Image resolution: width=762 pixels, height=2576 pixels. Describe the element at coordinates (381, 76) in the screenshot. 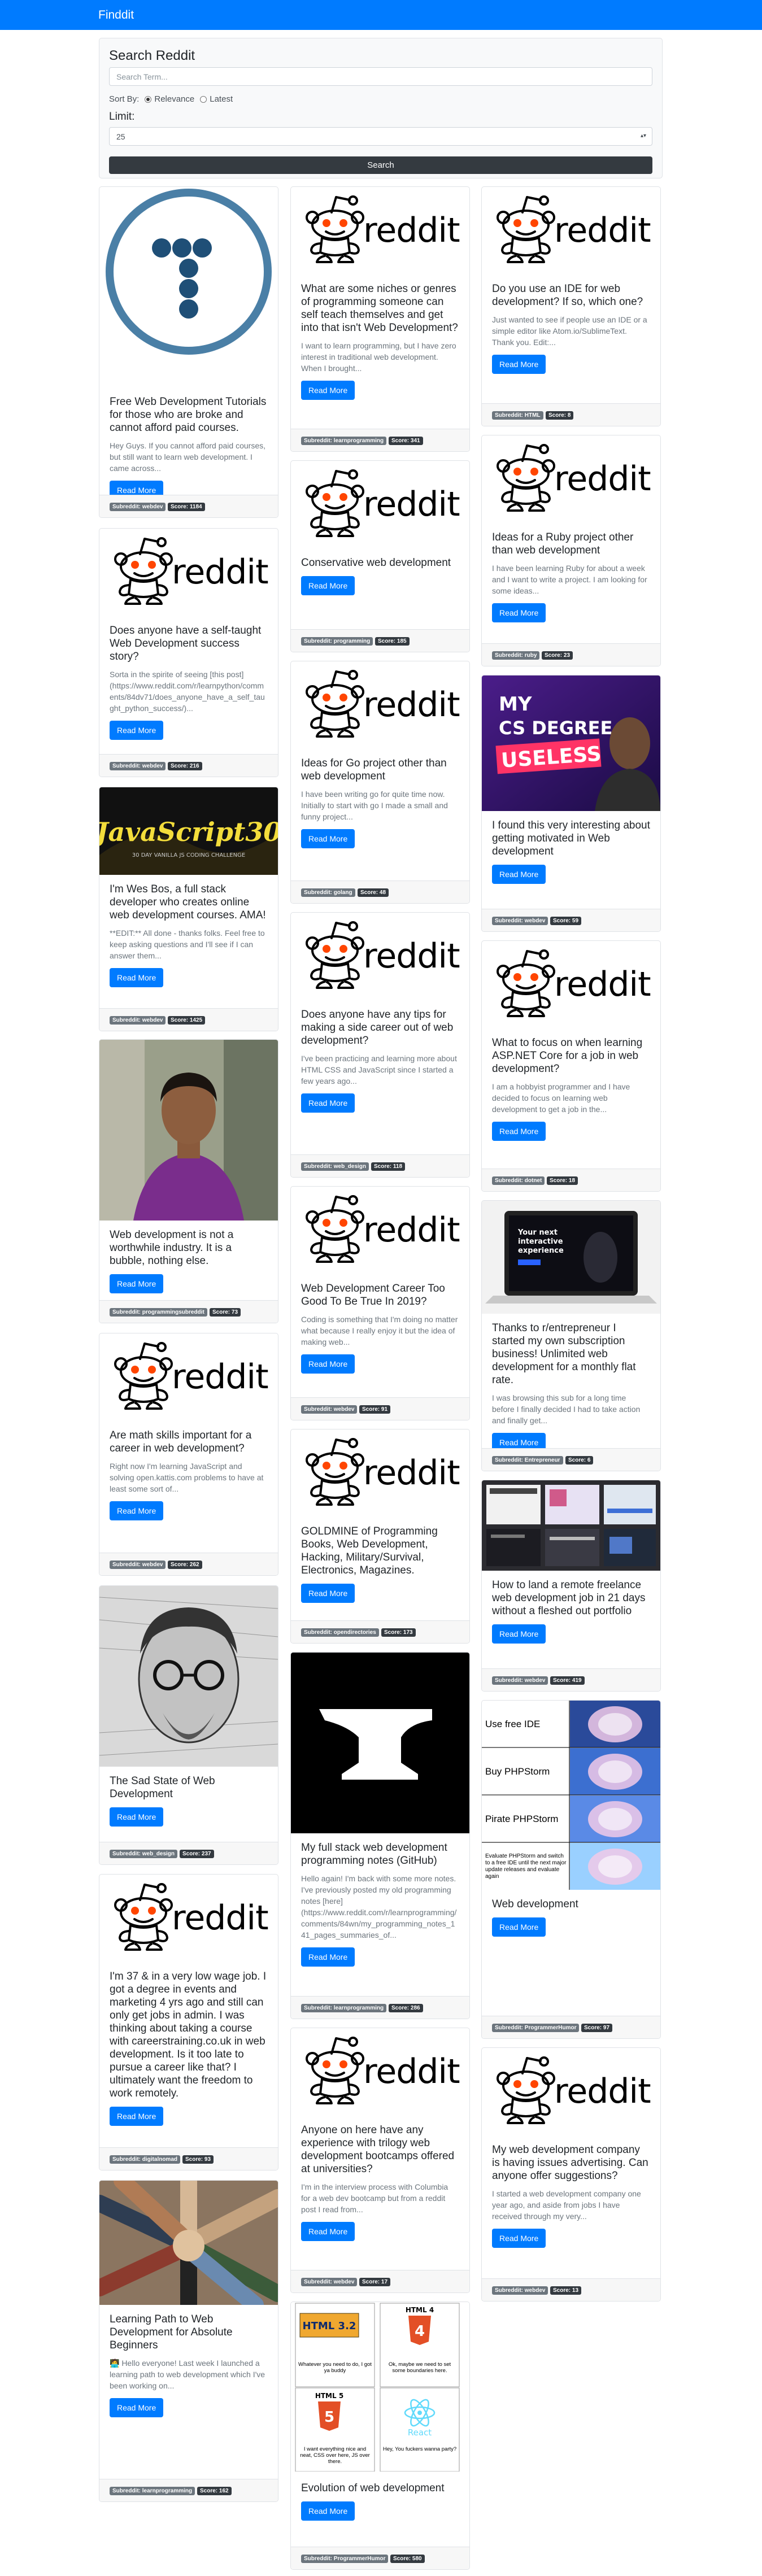

I see `search-input` at that location.